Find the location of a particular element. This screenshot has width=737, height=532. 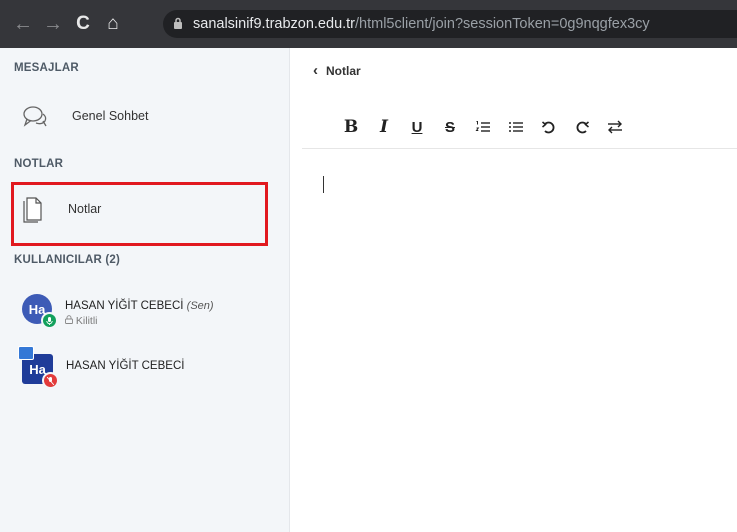

user-name: HASAN YİĞİT CEBECİ (Sen) is located at coordinates (139, 306).